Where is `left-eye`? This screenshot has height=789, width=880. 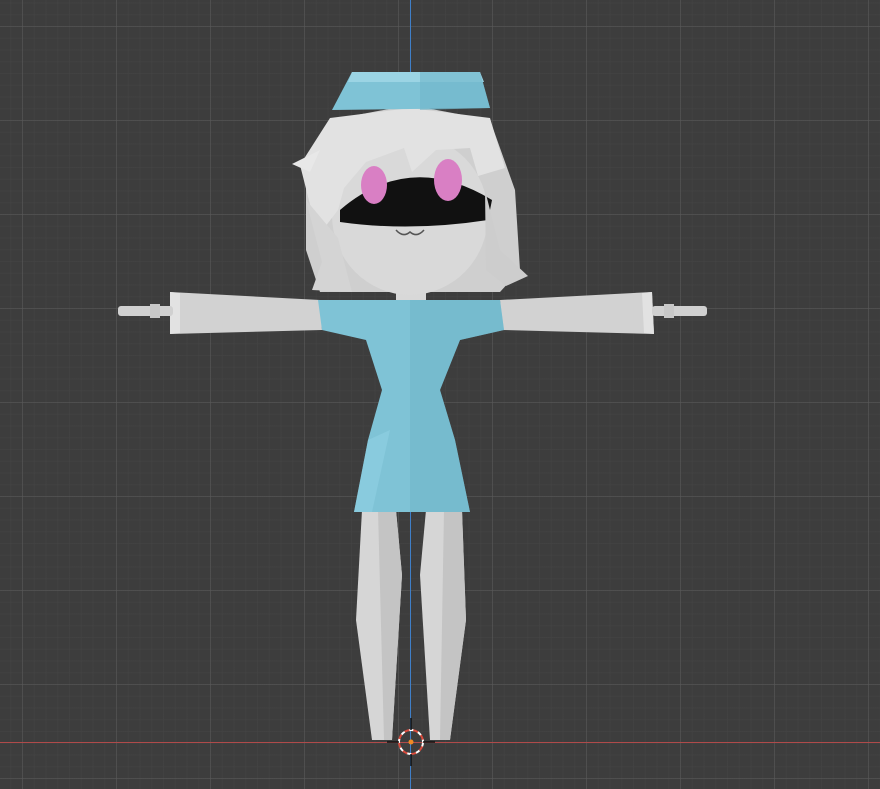
left-eye is located at coordinates (374, 185).